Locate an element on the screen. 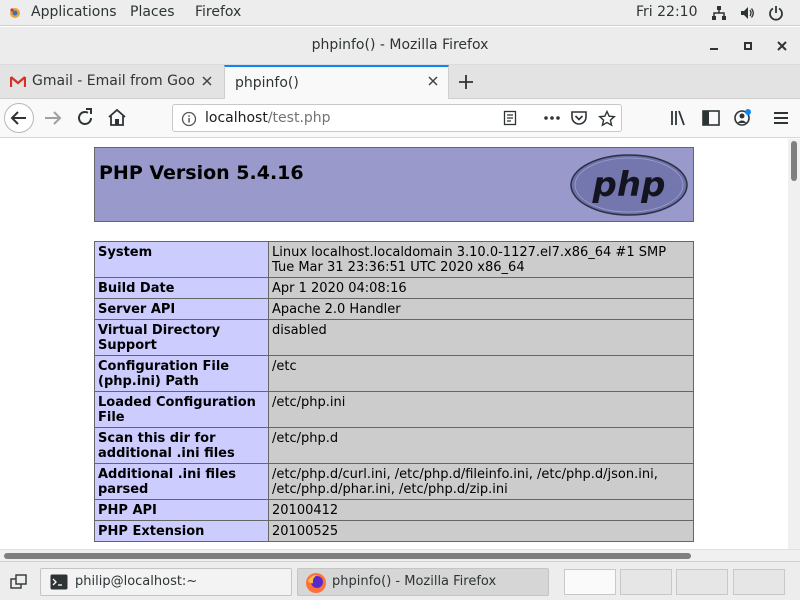 The image size is (800, 600). power-icon is located at coordinates (776, 13).